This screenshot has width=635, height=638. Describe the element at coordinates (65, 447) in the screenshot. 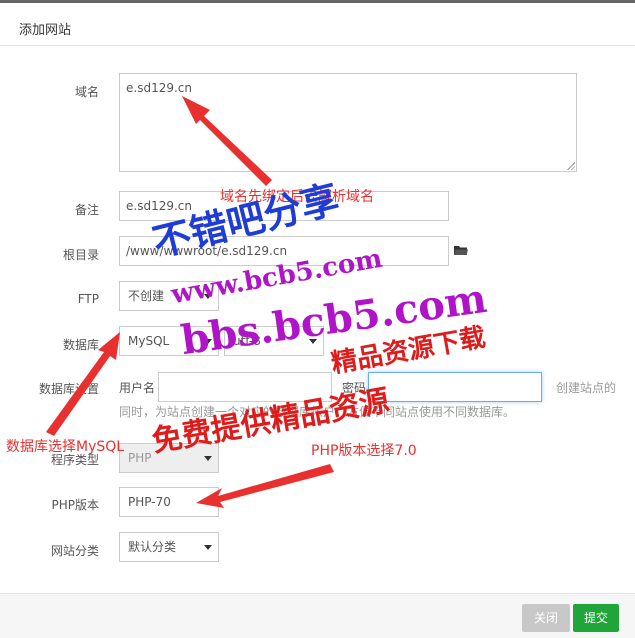

I see `annotation-database-note: 数据库选择MySQL` at that location.